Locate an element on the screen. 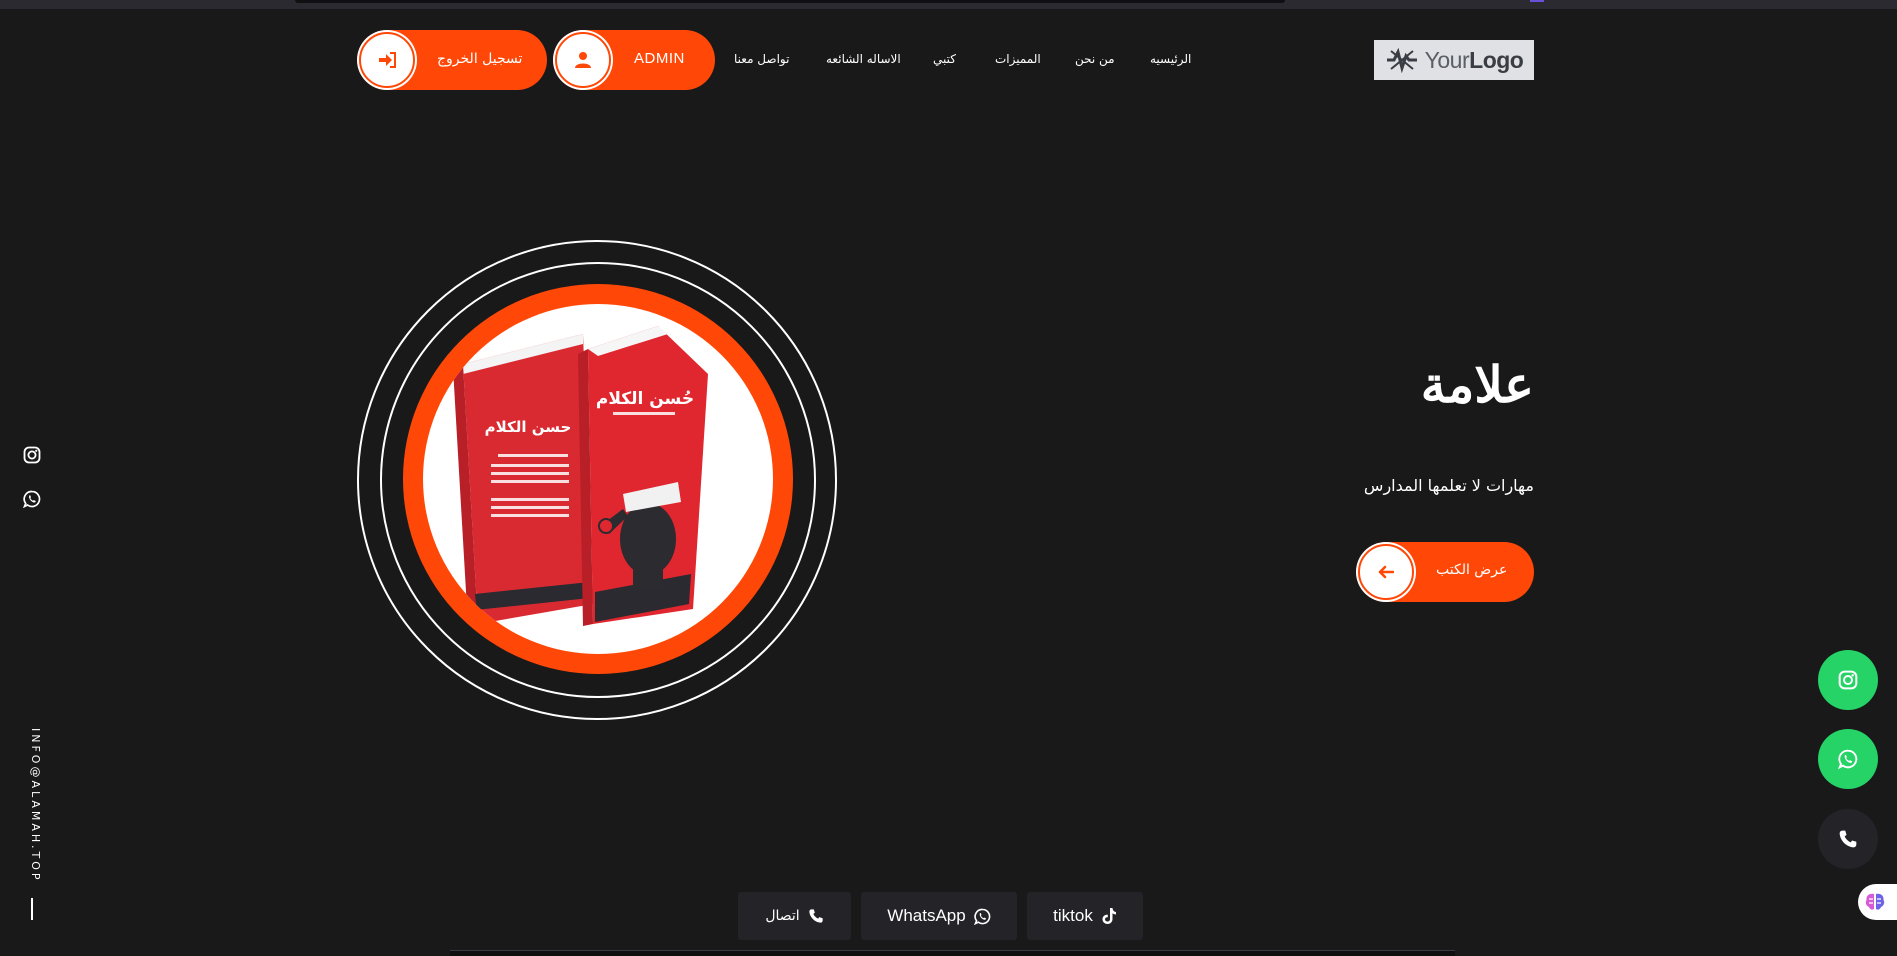  logout-button: تسجيل الخروج is located at coordinates (452, 60).